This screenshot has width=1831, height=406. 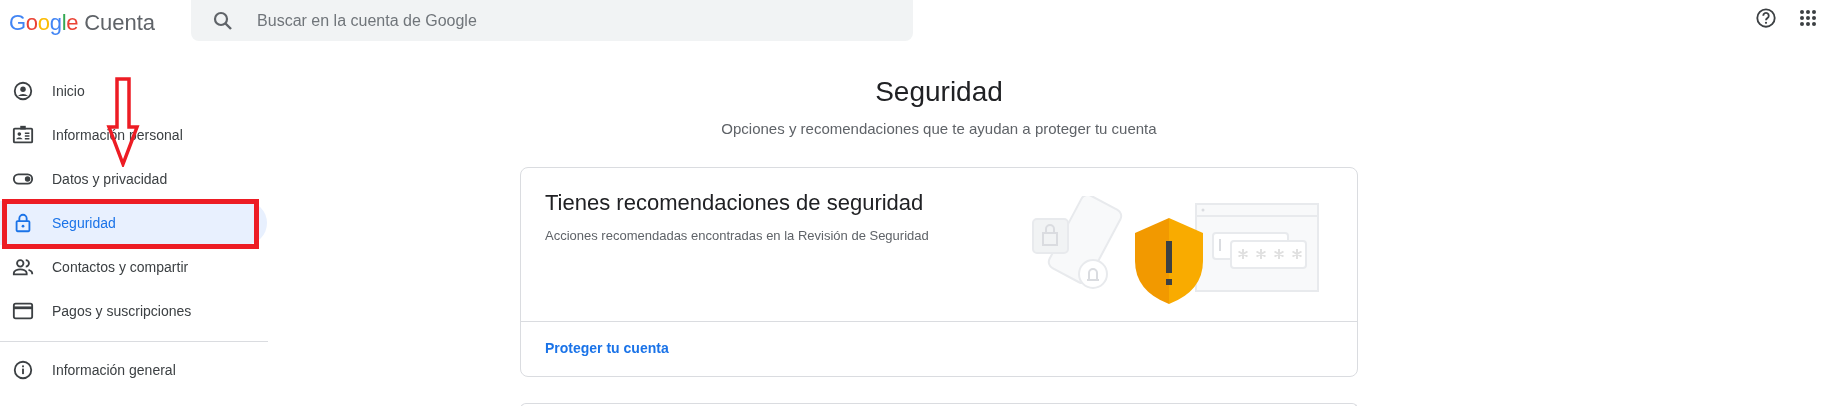 I want to click on product-name: Cuenta, so click(x=120, y=23).